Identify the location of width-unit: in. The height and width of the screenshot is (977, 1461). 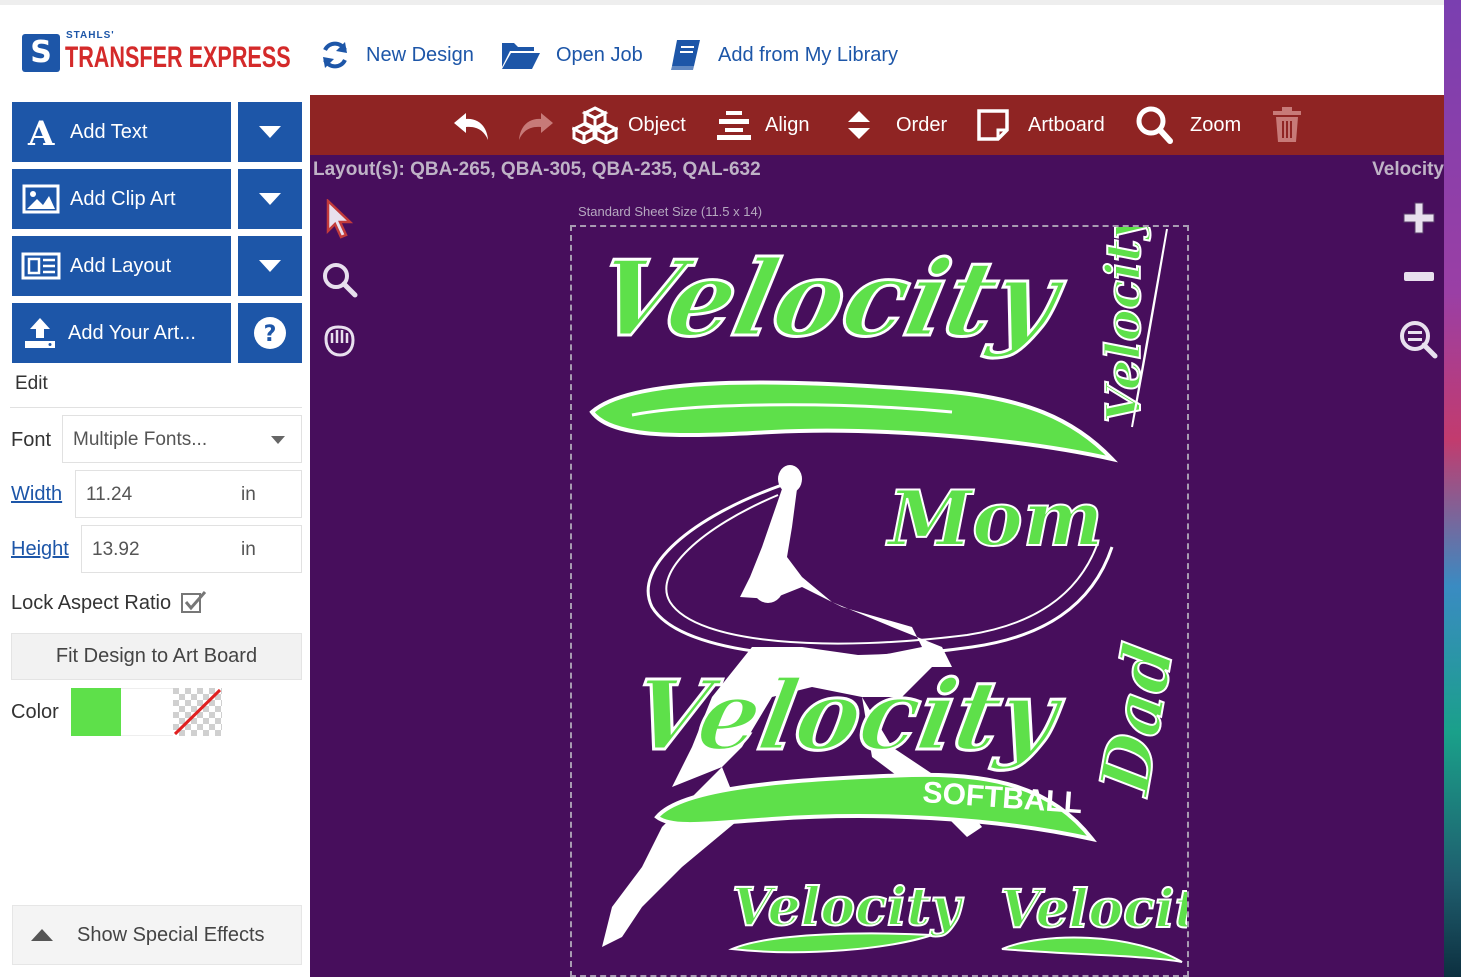
(248, 494).